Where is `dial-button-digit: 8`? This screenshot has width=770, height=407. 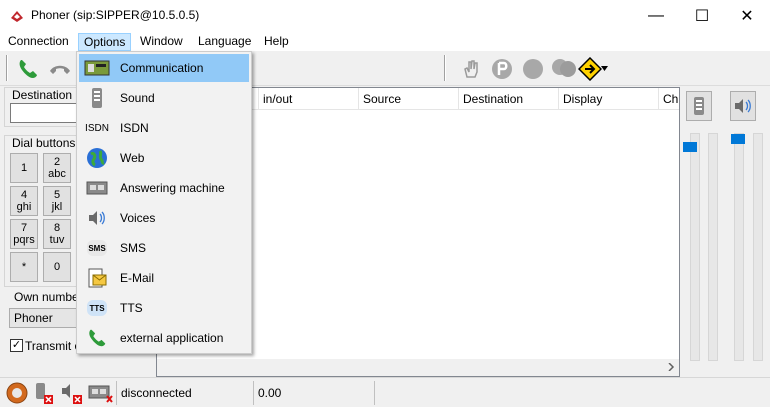
dial-button-digit: 8 is located at coordinates (57, 228).